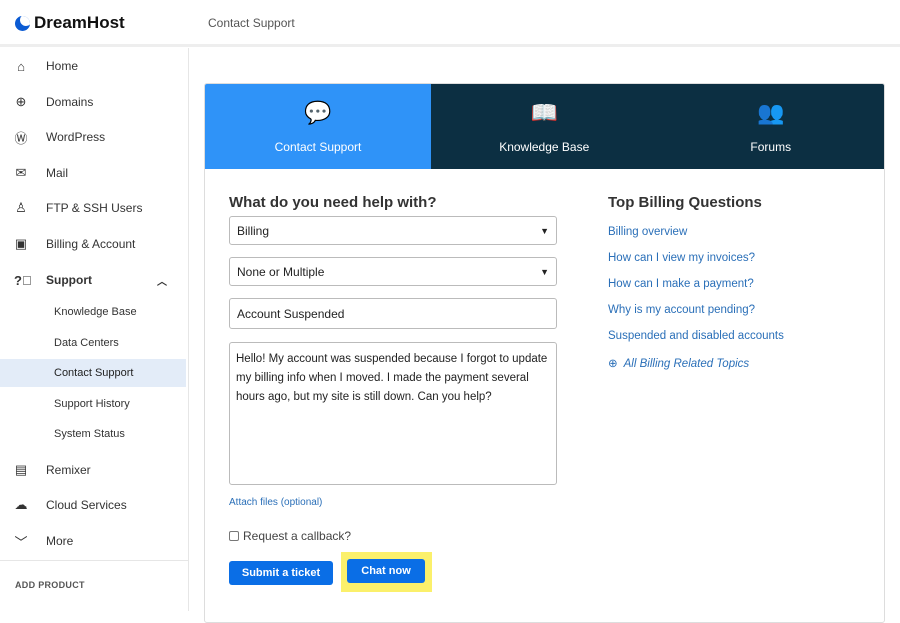 This screenshot has width=900, height=623. What do you see at coordinates (696, 343) in the screenshot?
I see `question-link: Suspended and disabled accounts` at bounding box center [696, 343].